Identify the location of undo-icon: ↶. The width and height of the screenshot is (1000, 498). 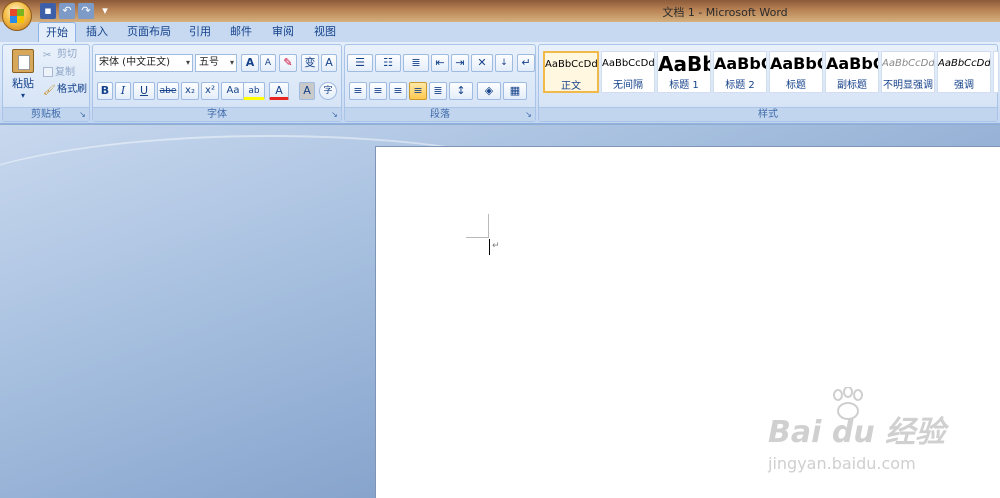
(67, 11).